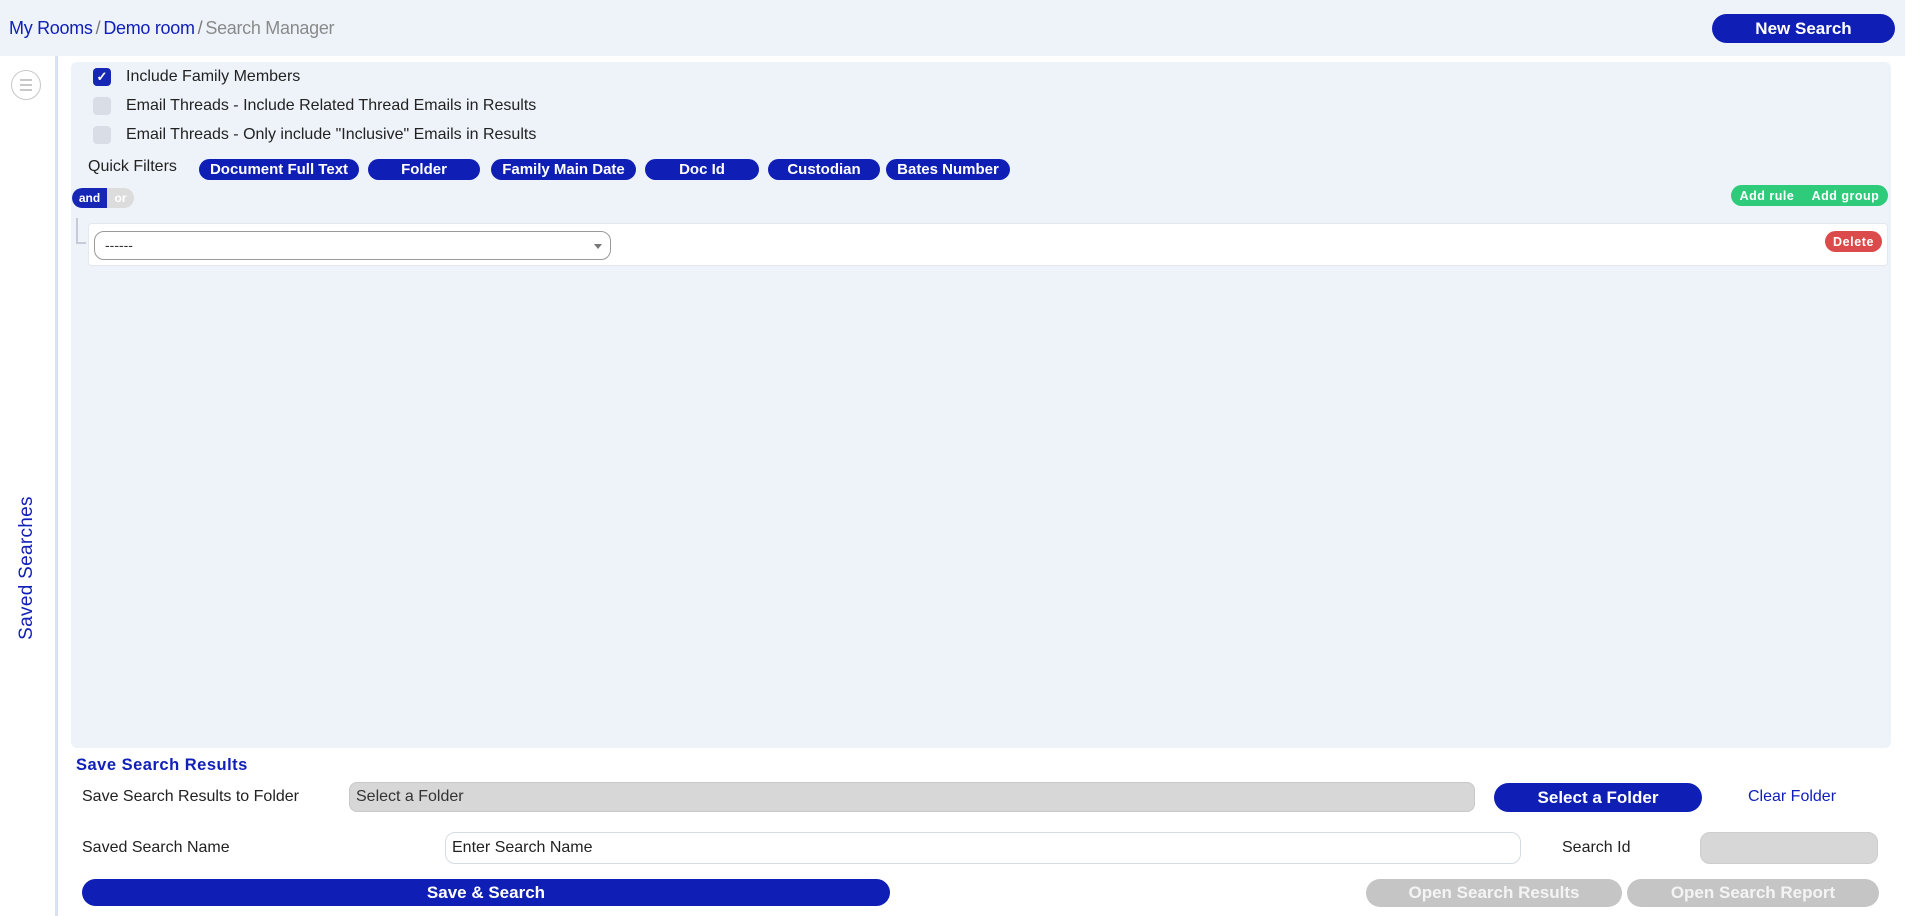  Describe the element at coordinates (563, 169) in the screenshot. I see `quick-filter-family-main-date: Family Main Date` at that location.